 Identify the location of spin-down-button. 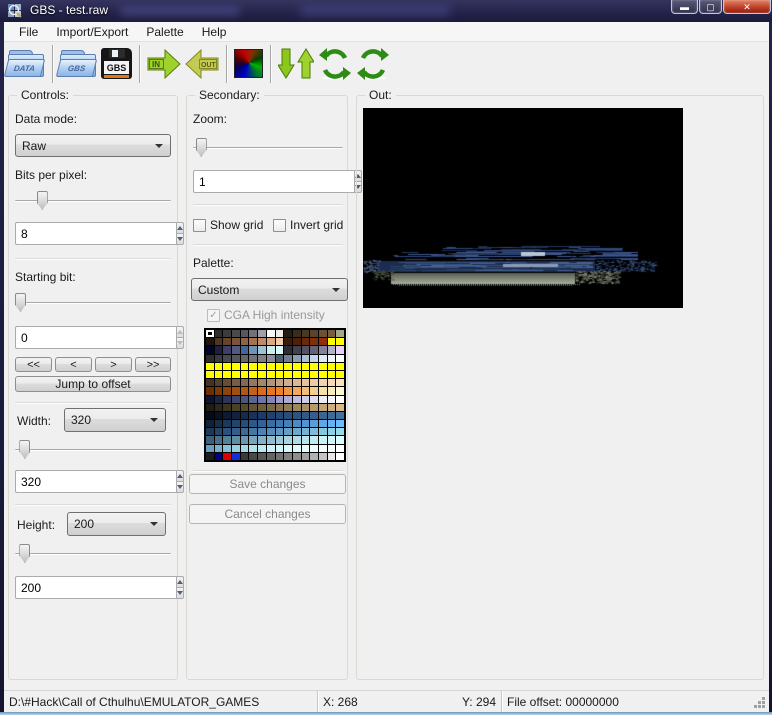
(180, 487).